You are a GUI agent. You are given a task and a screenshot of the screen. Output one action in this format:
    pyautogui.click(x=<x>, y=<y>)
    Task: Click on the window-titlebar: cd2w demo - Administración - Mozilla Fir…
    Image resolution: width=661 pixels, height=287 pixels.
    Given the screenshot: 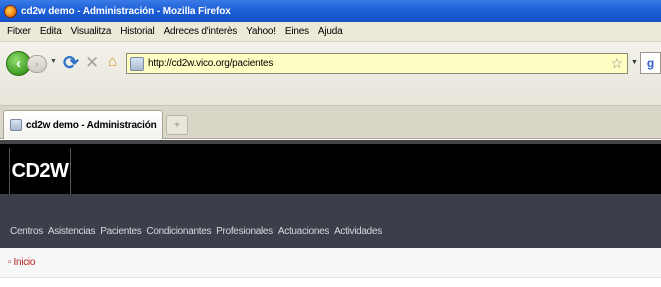 What is the action you would take?
    pyautogui.click(x=330, y=11)
    